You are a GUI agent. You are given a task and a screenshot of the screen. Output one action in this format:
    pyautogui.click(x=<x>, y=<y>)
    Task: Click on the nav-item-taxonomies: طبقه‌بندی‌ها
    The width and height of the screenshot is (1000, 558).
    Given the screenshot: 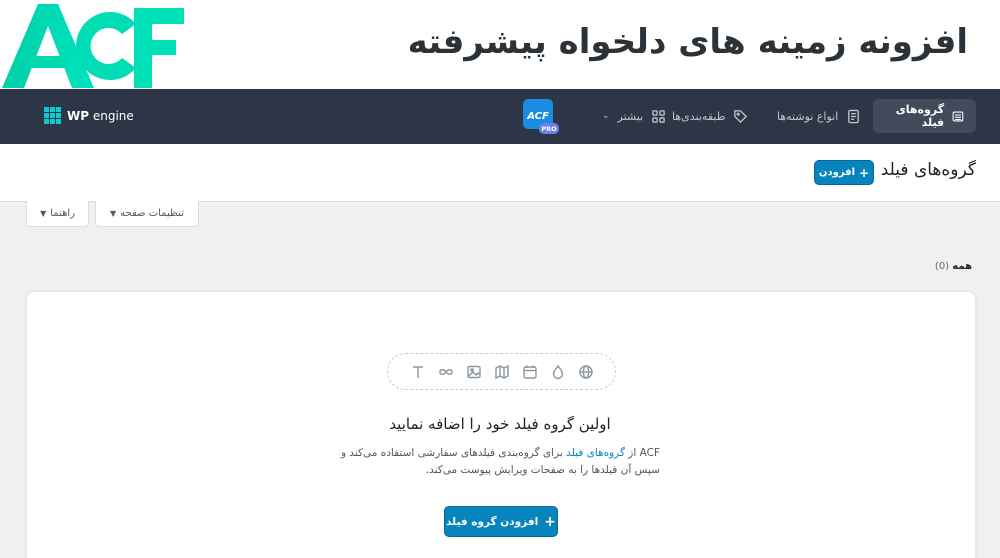 What is the action you would take?
    pyautogui.click(x=710, y=116)
    